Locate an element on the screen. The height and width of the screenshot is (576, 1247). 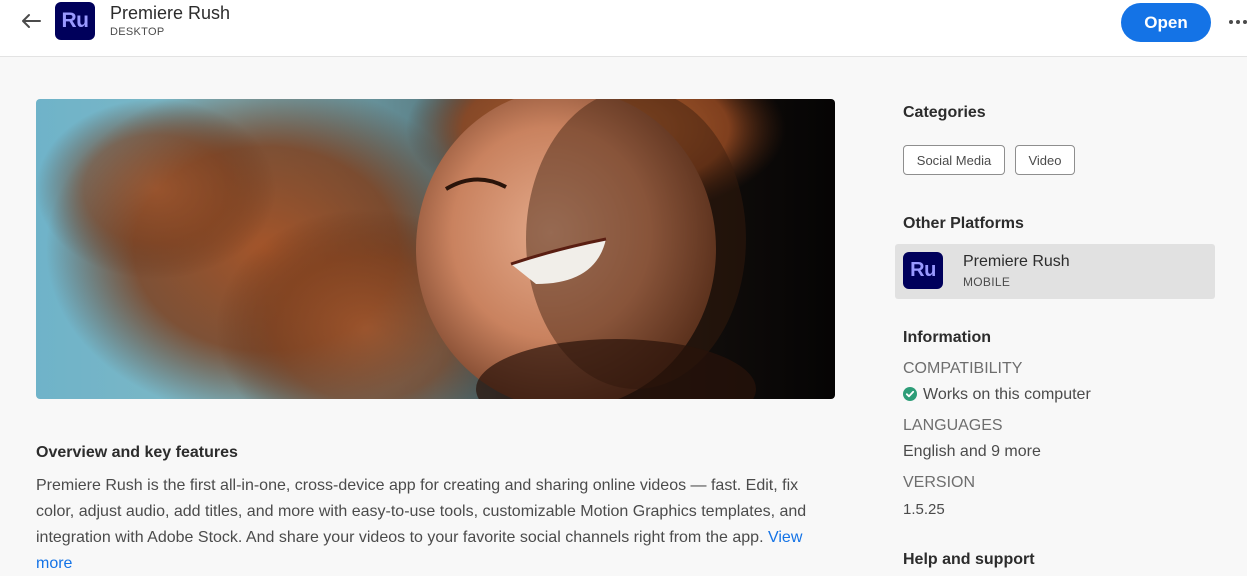
compatibility-label: COMPATIBILITY is located at coordinates (963, 368).